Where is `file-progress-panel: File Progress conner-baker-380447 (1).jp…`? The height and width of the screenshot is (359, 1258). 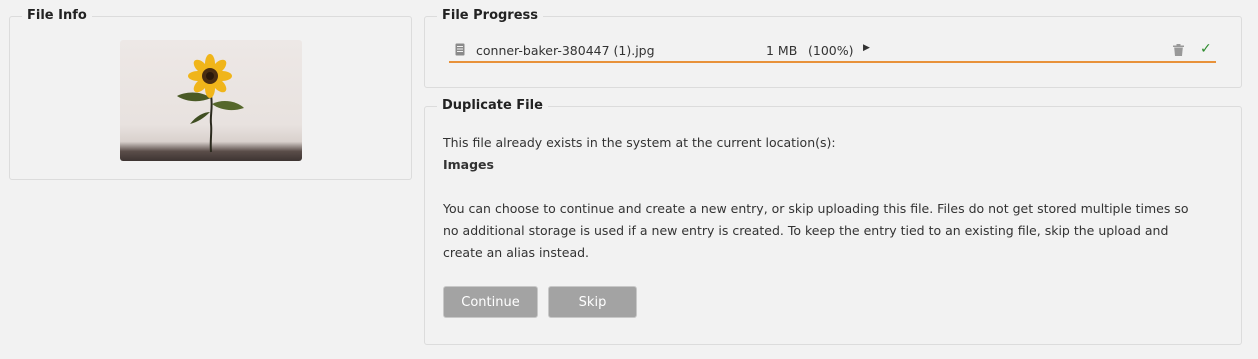
file-progress-panel: File Progress conner-baker-380447 (1).jp… is located at coordinates (833, 48).